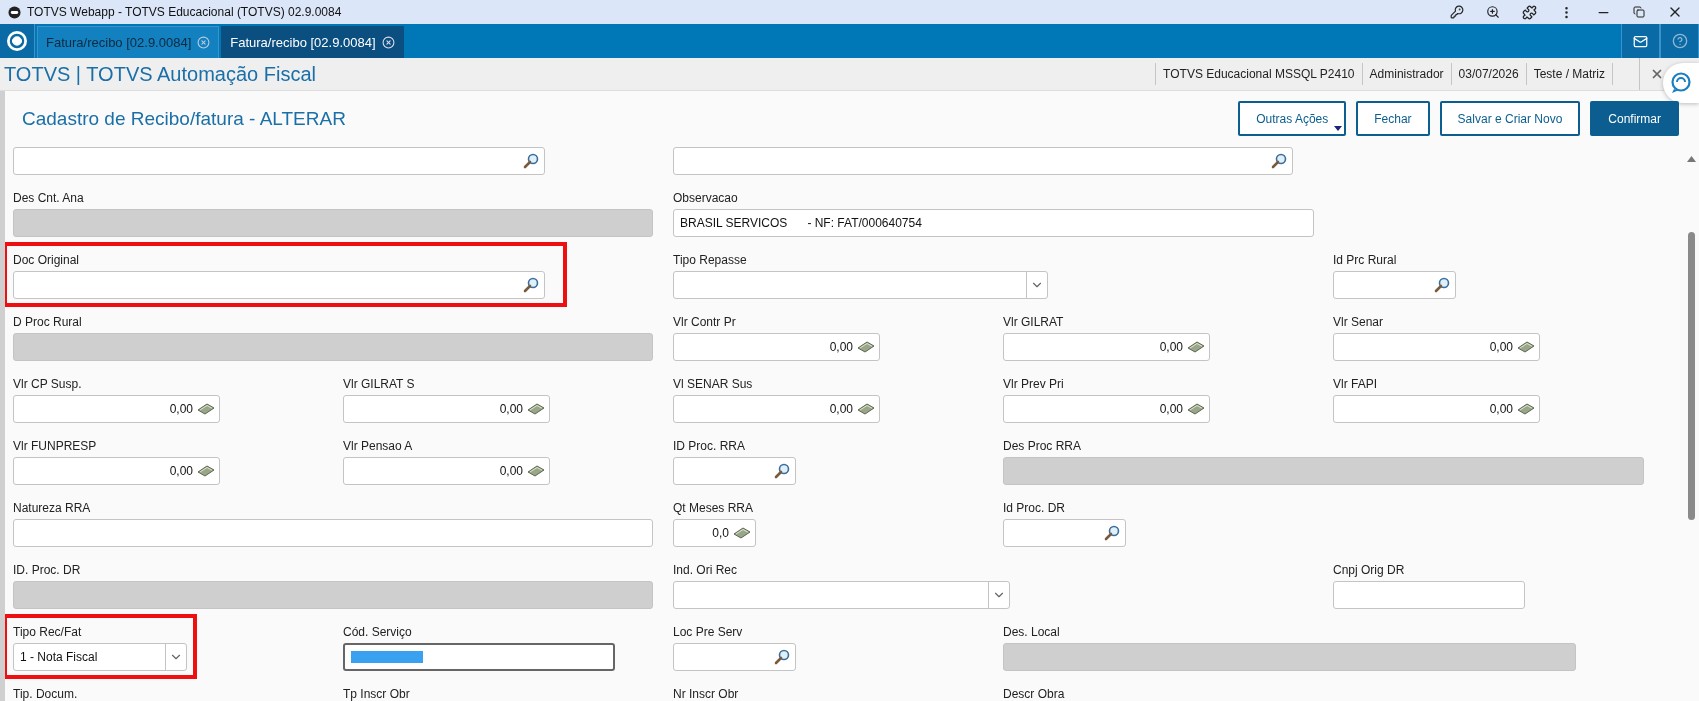 The image size is (1699, 701). What do you see at coordinates (387, 657) in the screenshot?
I see `text-selection` at bounding box center [387, 657].